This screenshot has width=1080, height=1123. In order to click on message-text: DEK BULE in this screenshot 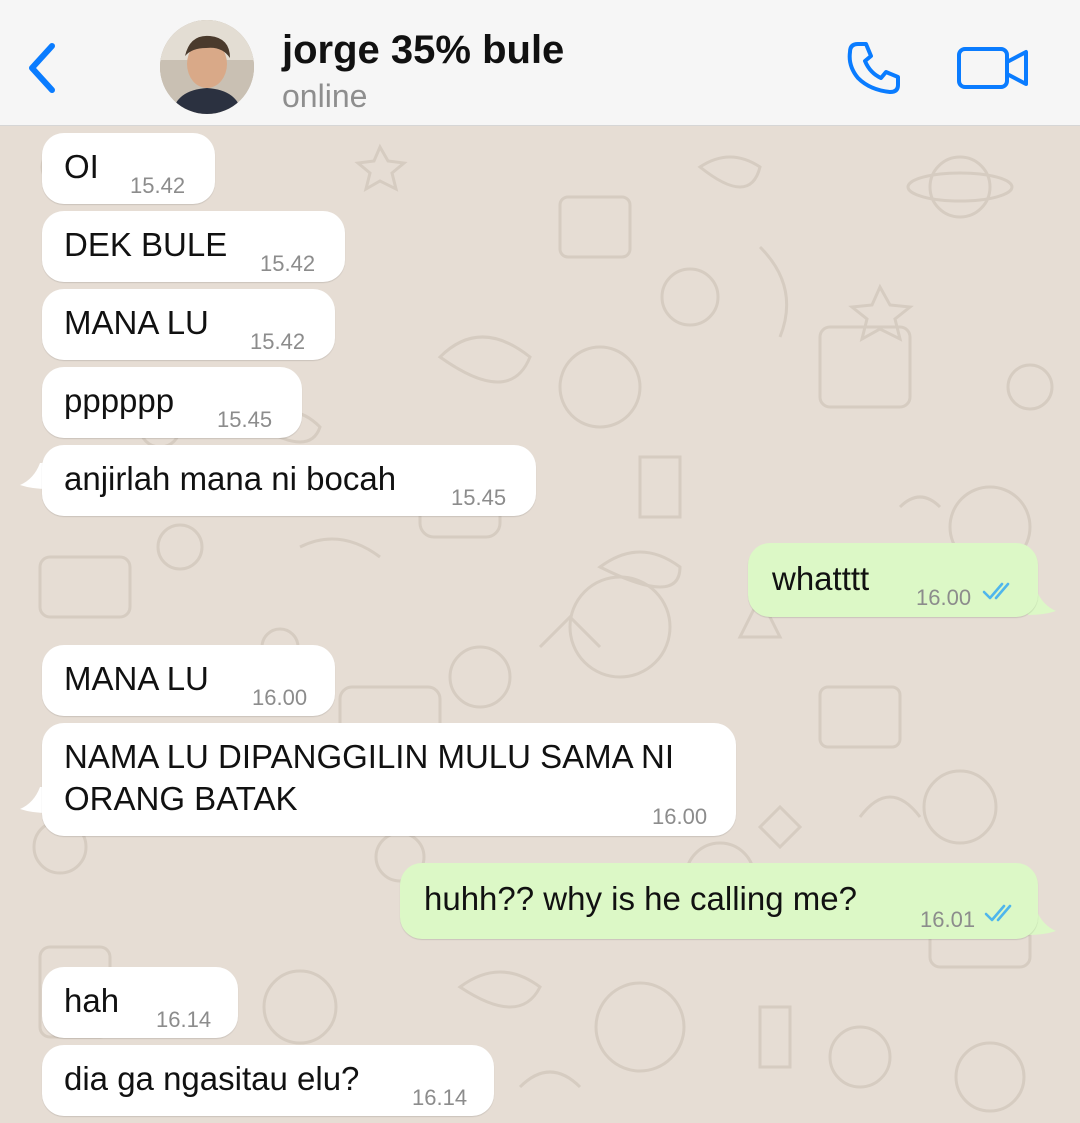, I will do `click(146, 244)`.